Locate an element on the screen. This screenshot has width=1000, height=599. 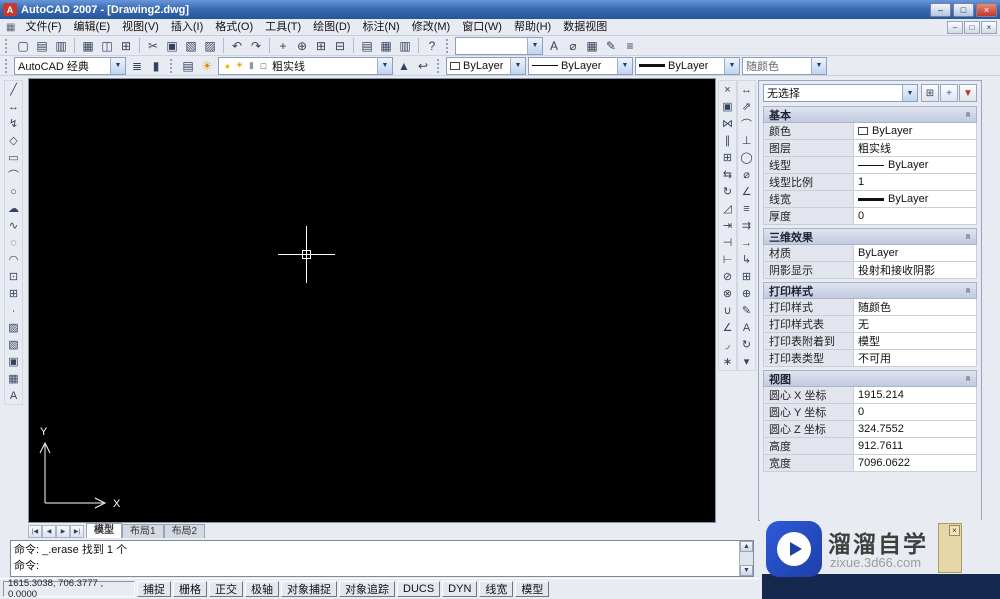
property-value: 投射和接收阴影 is located at coordinates (915, 270).